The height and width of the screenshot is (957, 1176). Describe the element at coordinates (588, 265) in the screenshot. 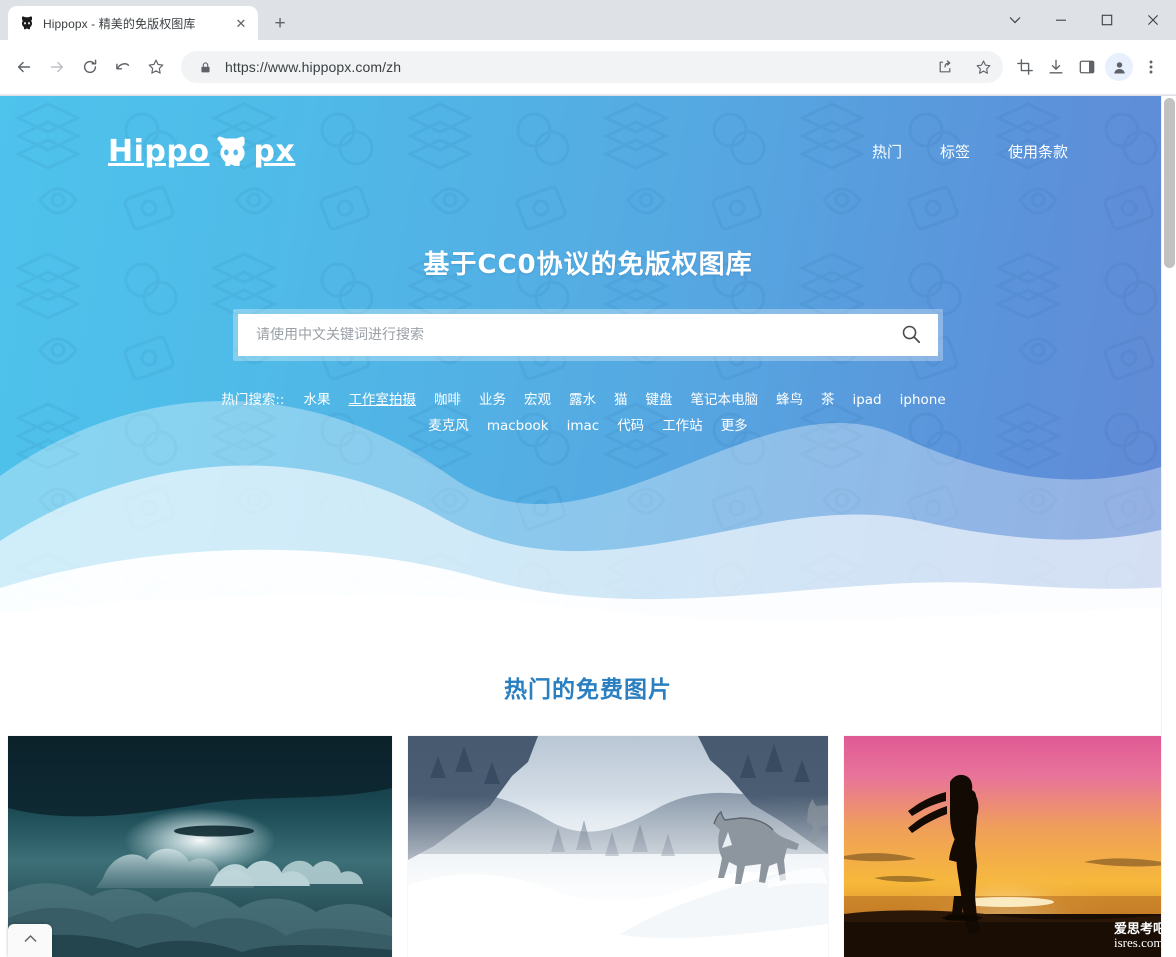

I see `hero-title: 基于CC0协议的免版权图库` at that location.